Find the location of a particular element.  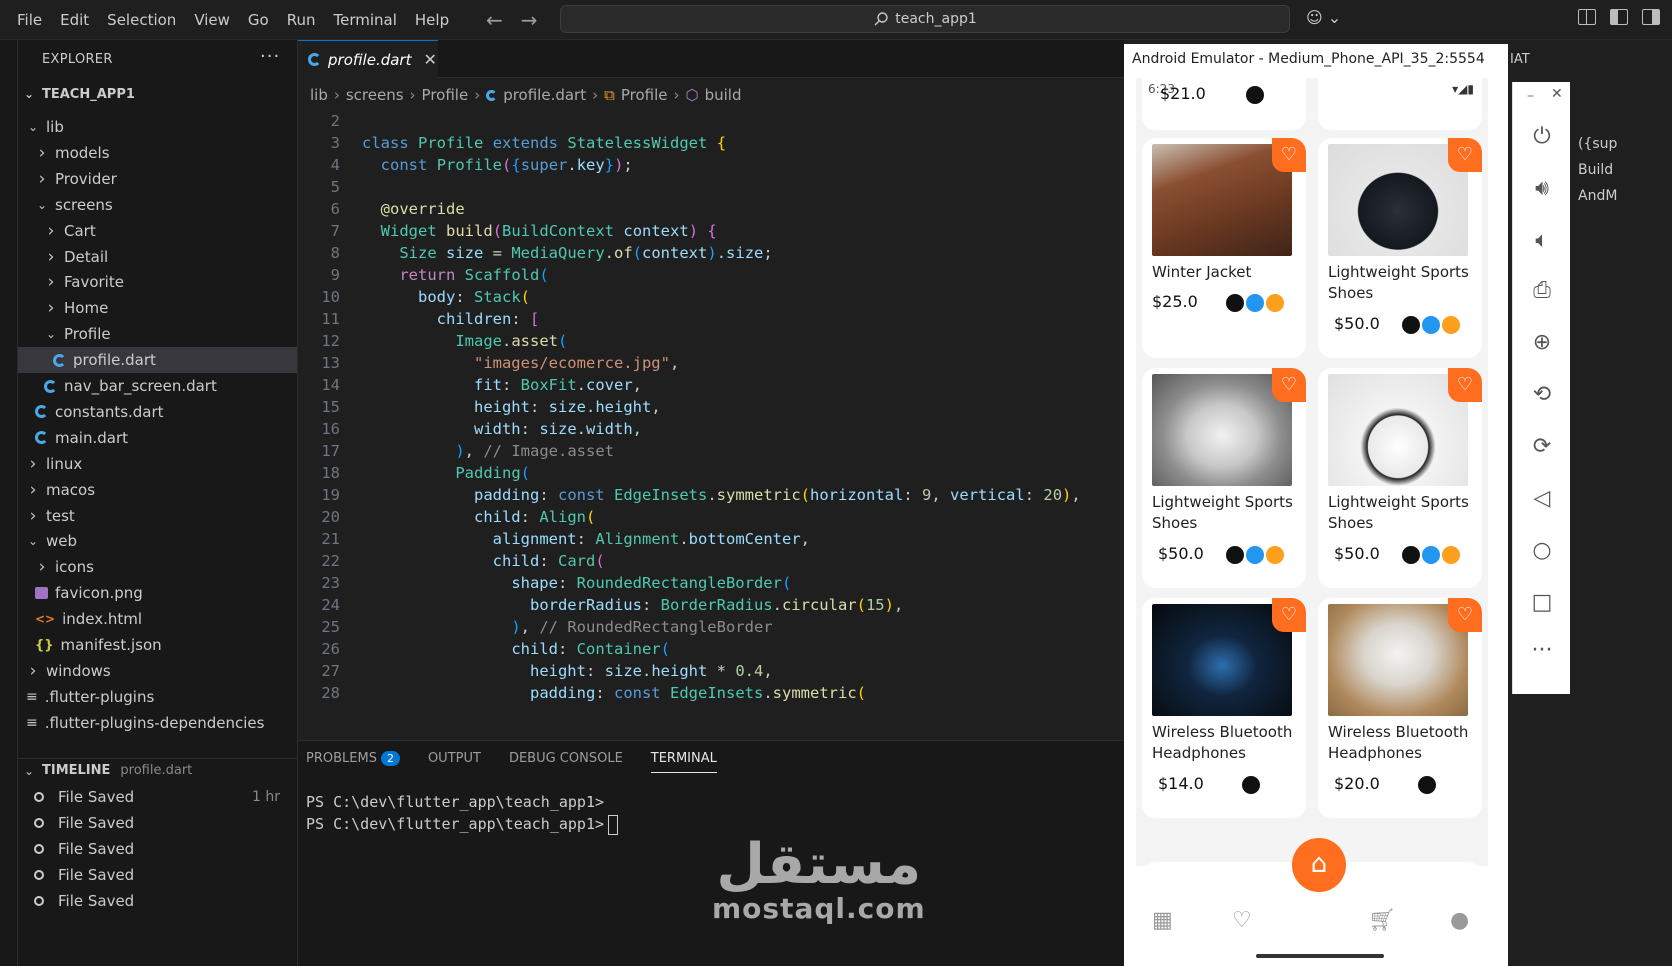

tree-file: <> index.html is located at coordinates (157, 619).